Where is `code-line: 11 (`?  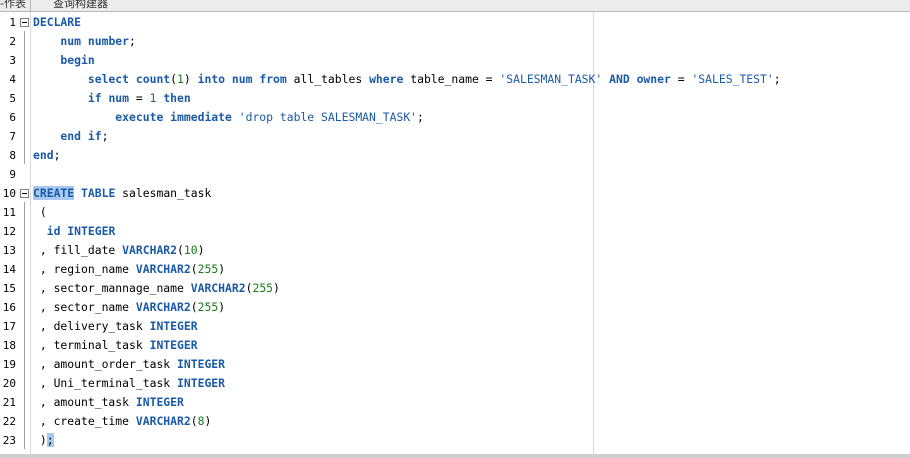 code-line: 11 ( is located at coordinates (455, 212).